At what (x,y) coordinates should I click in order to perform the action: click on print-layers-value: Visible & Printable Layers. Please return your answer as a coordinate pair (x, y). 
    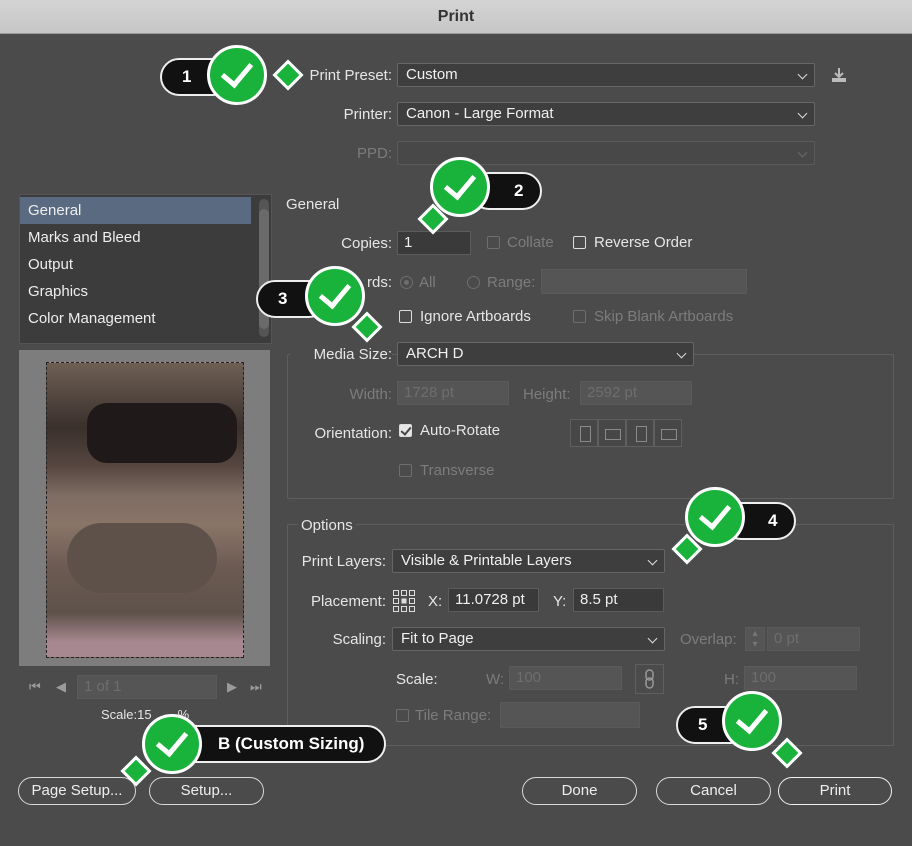
    Looking at the image, I should click on (486, 560).